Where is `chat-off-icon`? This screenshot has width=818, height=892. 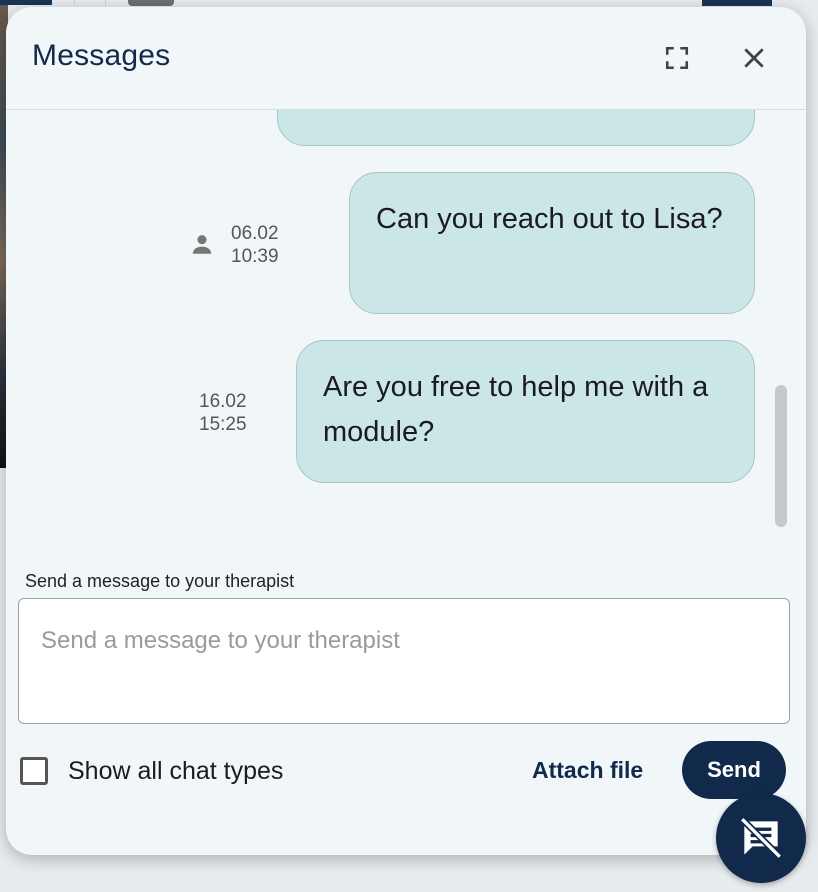
chat-off-icon is located at coordinates (761, 838).